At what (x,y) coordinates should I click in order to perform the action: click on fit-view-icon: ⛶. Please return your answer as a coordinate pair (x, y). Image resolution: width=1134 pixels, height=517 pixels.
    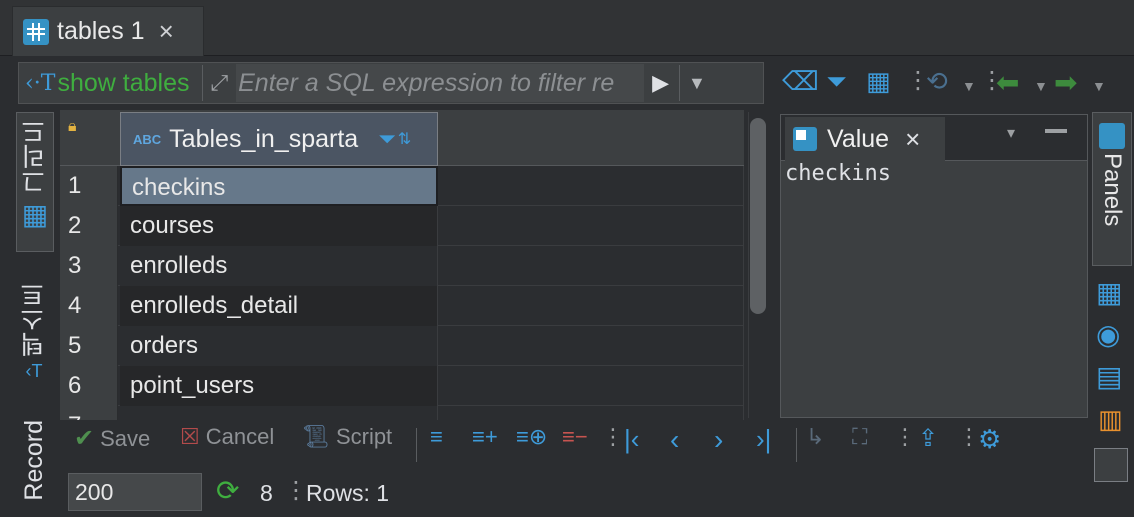
    Looking at the image, I should click on (859, 437).